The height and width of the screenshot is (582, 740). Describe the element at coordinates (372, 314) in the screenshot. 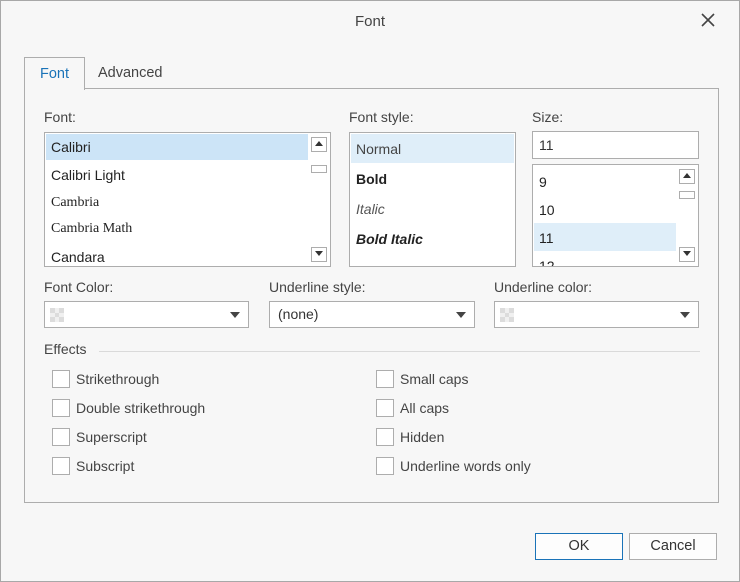

I see `underline-style-dropdown: (none)` at that location.